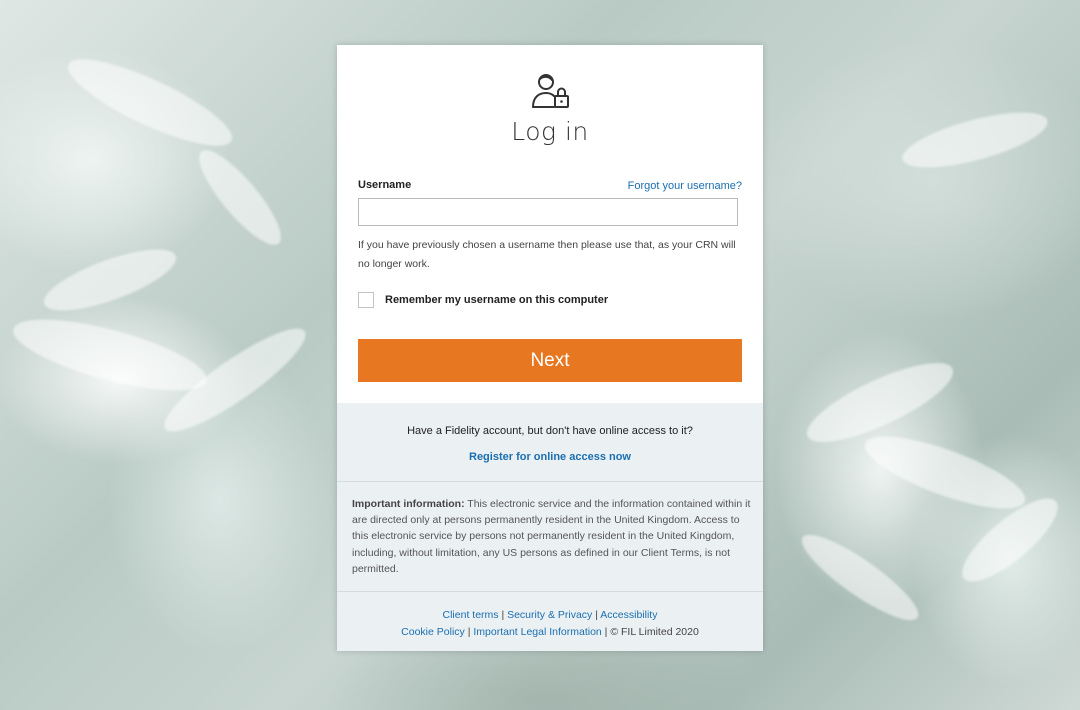 Image resolution: width=1080 pixels, height=710 pixels. I want to click on user-lock-icon, so click(550, 91).